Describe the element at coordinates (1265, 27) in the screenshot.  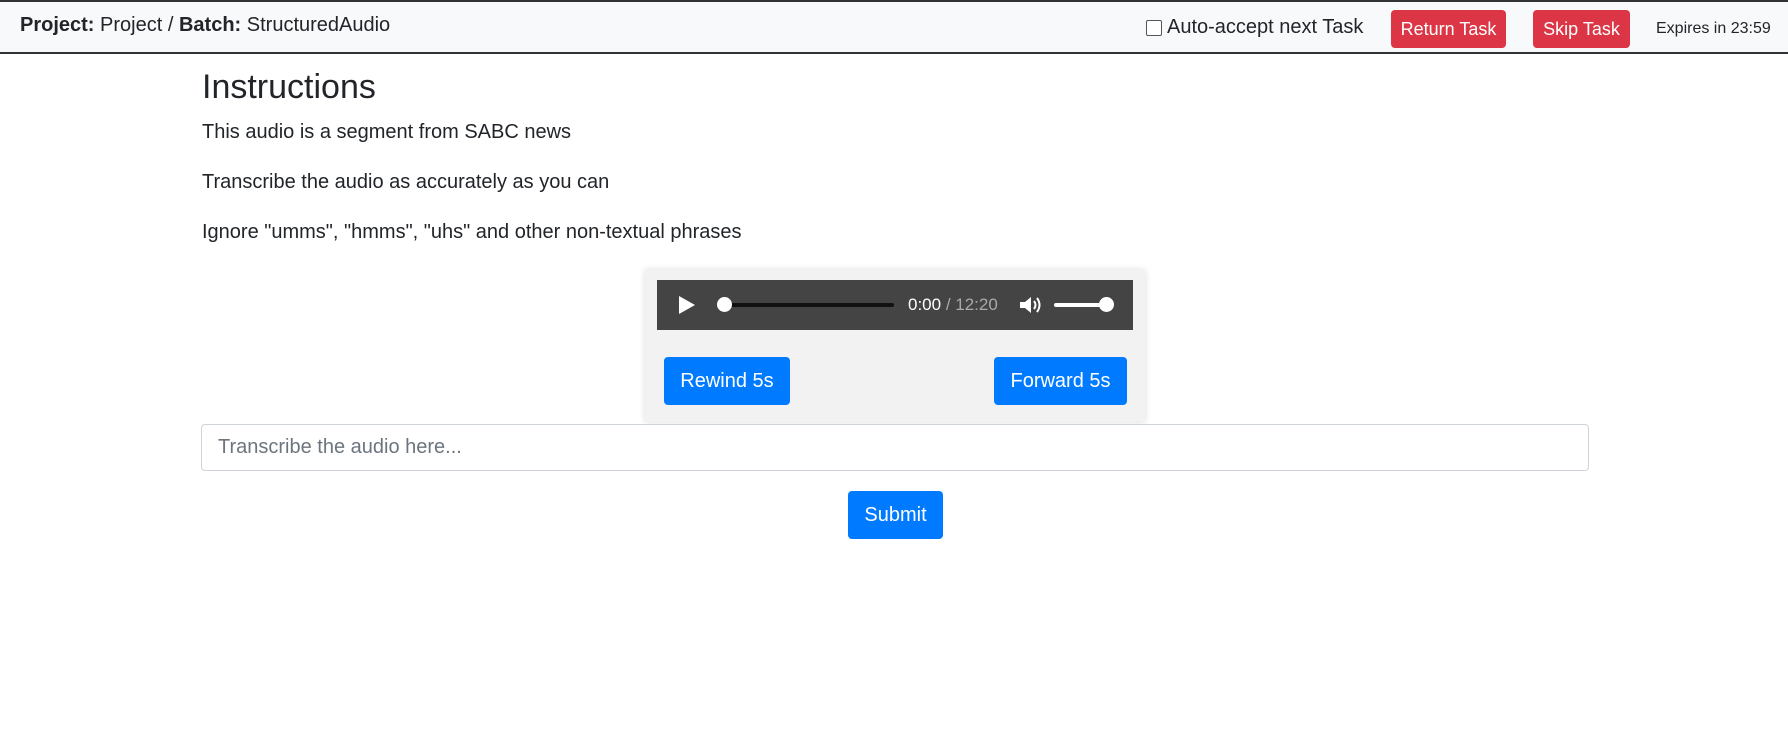
I see `auto-accept-label: Auto-accept next Task` at that location.